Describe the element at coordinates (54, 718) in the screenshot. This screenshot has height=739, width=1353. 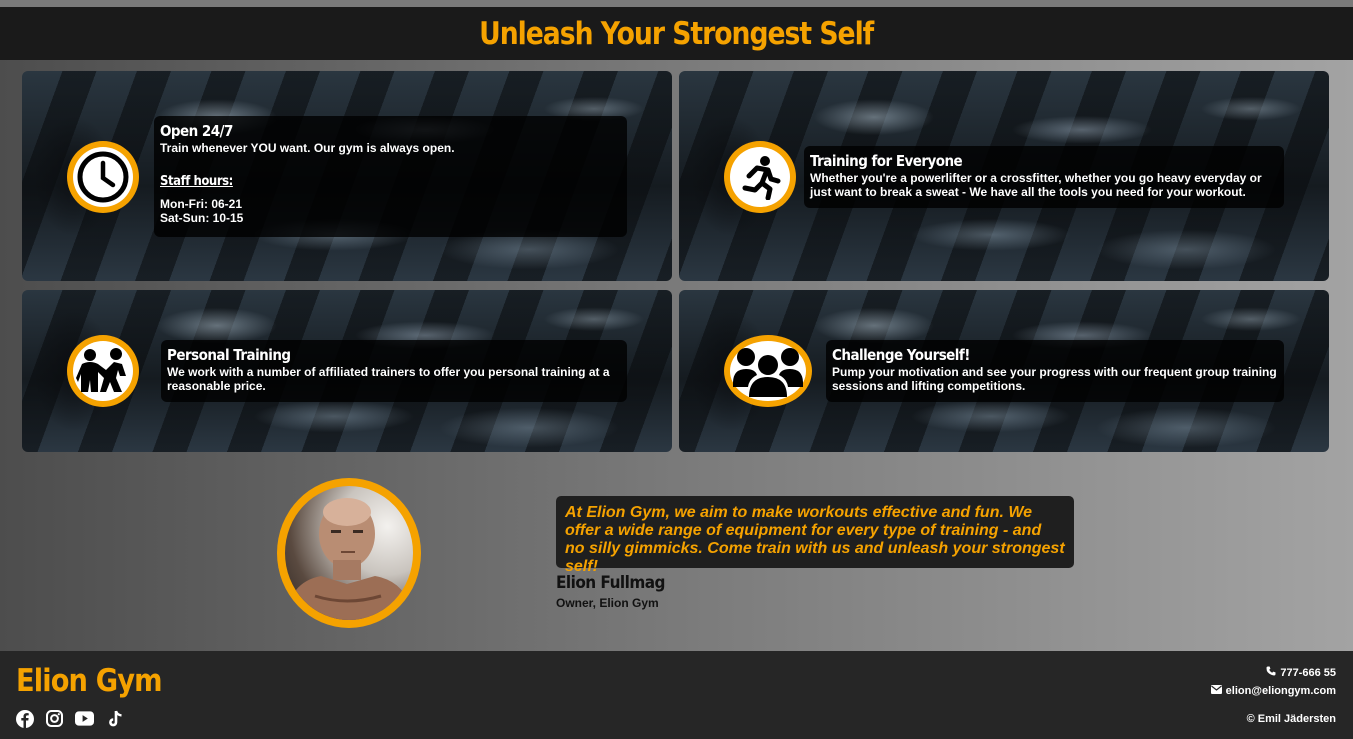
I see `instagram-icon` at that location.